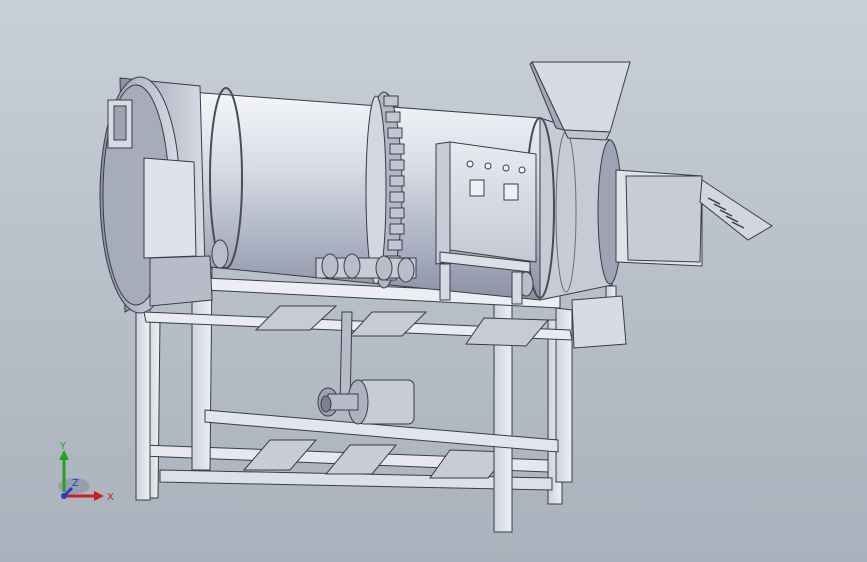  Describe the element at coordinates (86, 472) in the screenshot. I see `coordinate-triad: Y X Z` at that location.